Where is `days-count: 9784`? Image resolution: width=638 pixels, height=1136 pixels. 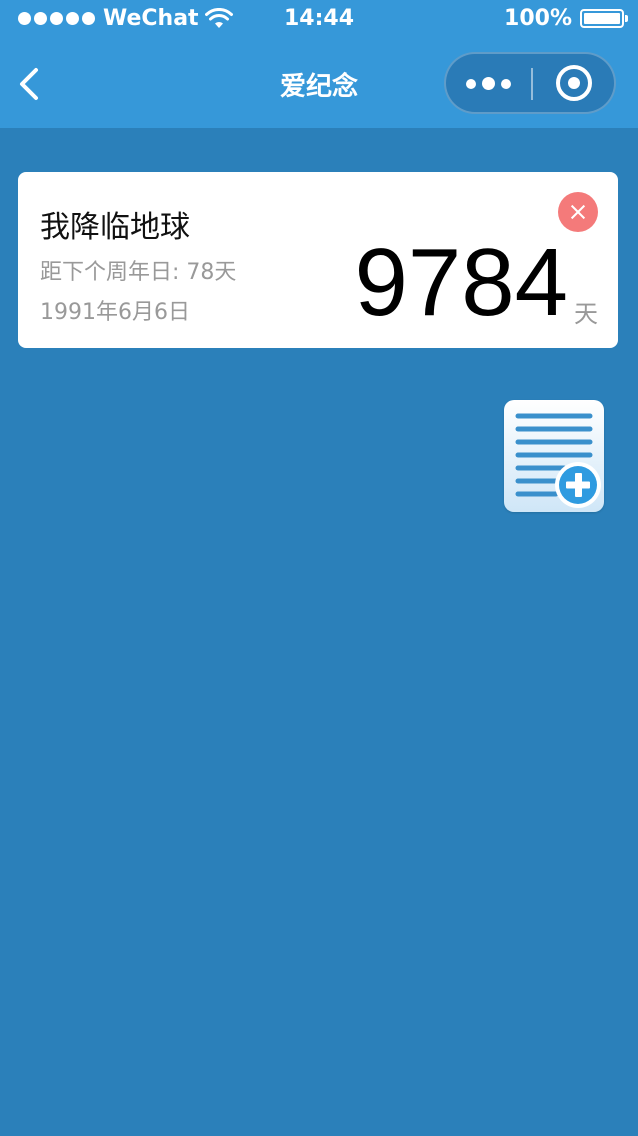 days-count: 9784 is located at coordinates (461, 282).